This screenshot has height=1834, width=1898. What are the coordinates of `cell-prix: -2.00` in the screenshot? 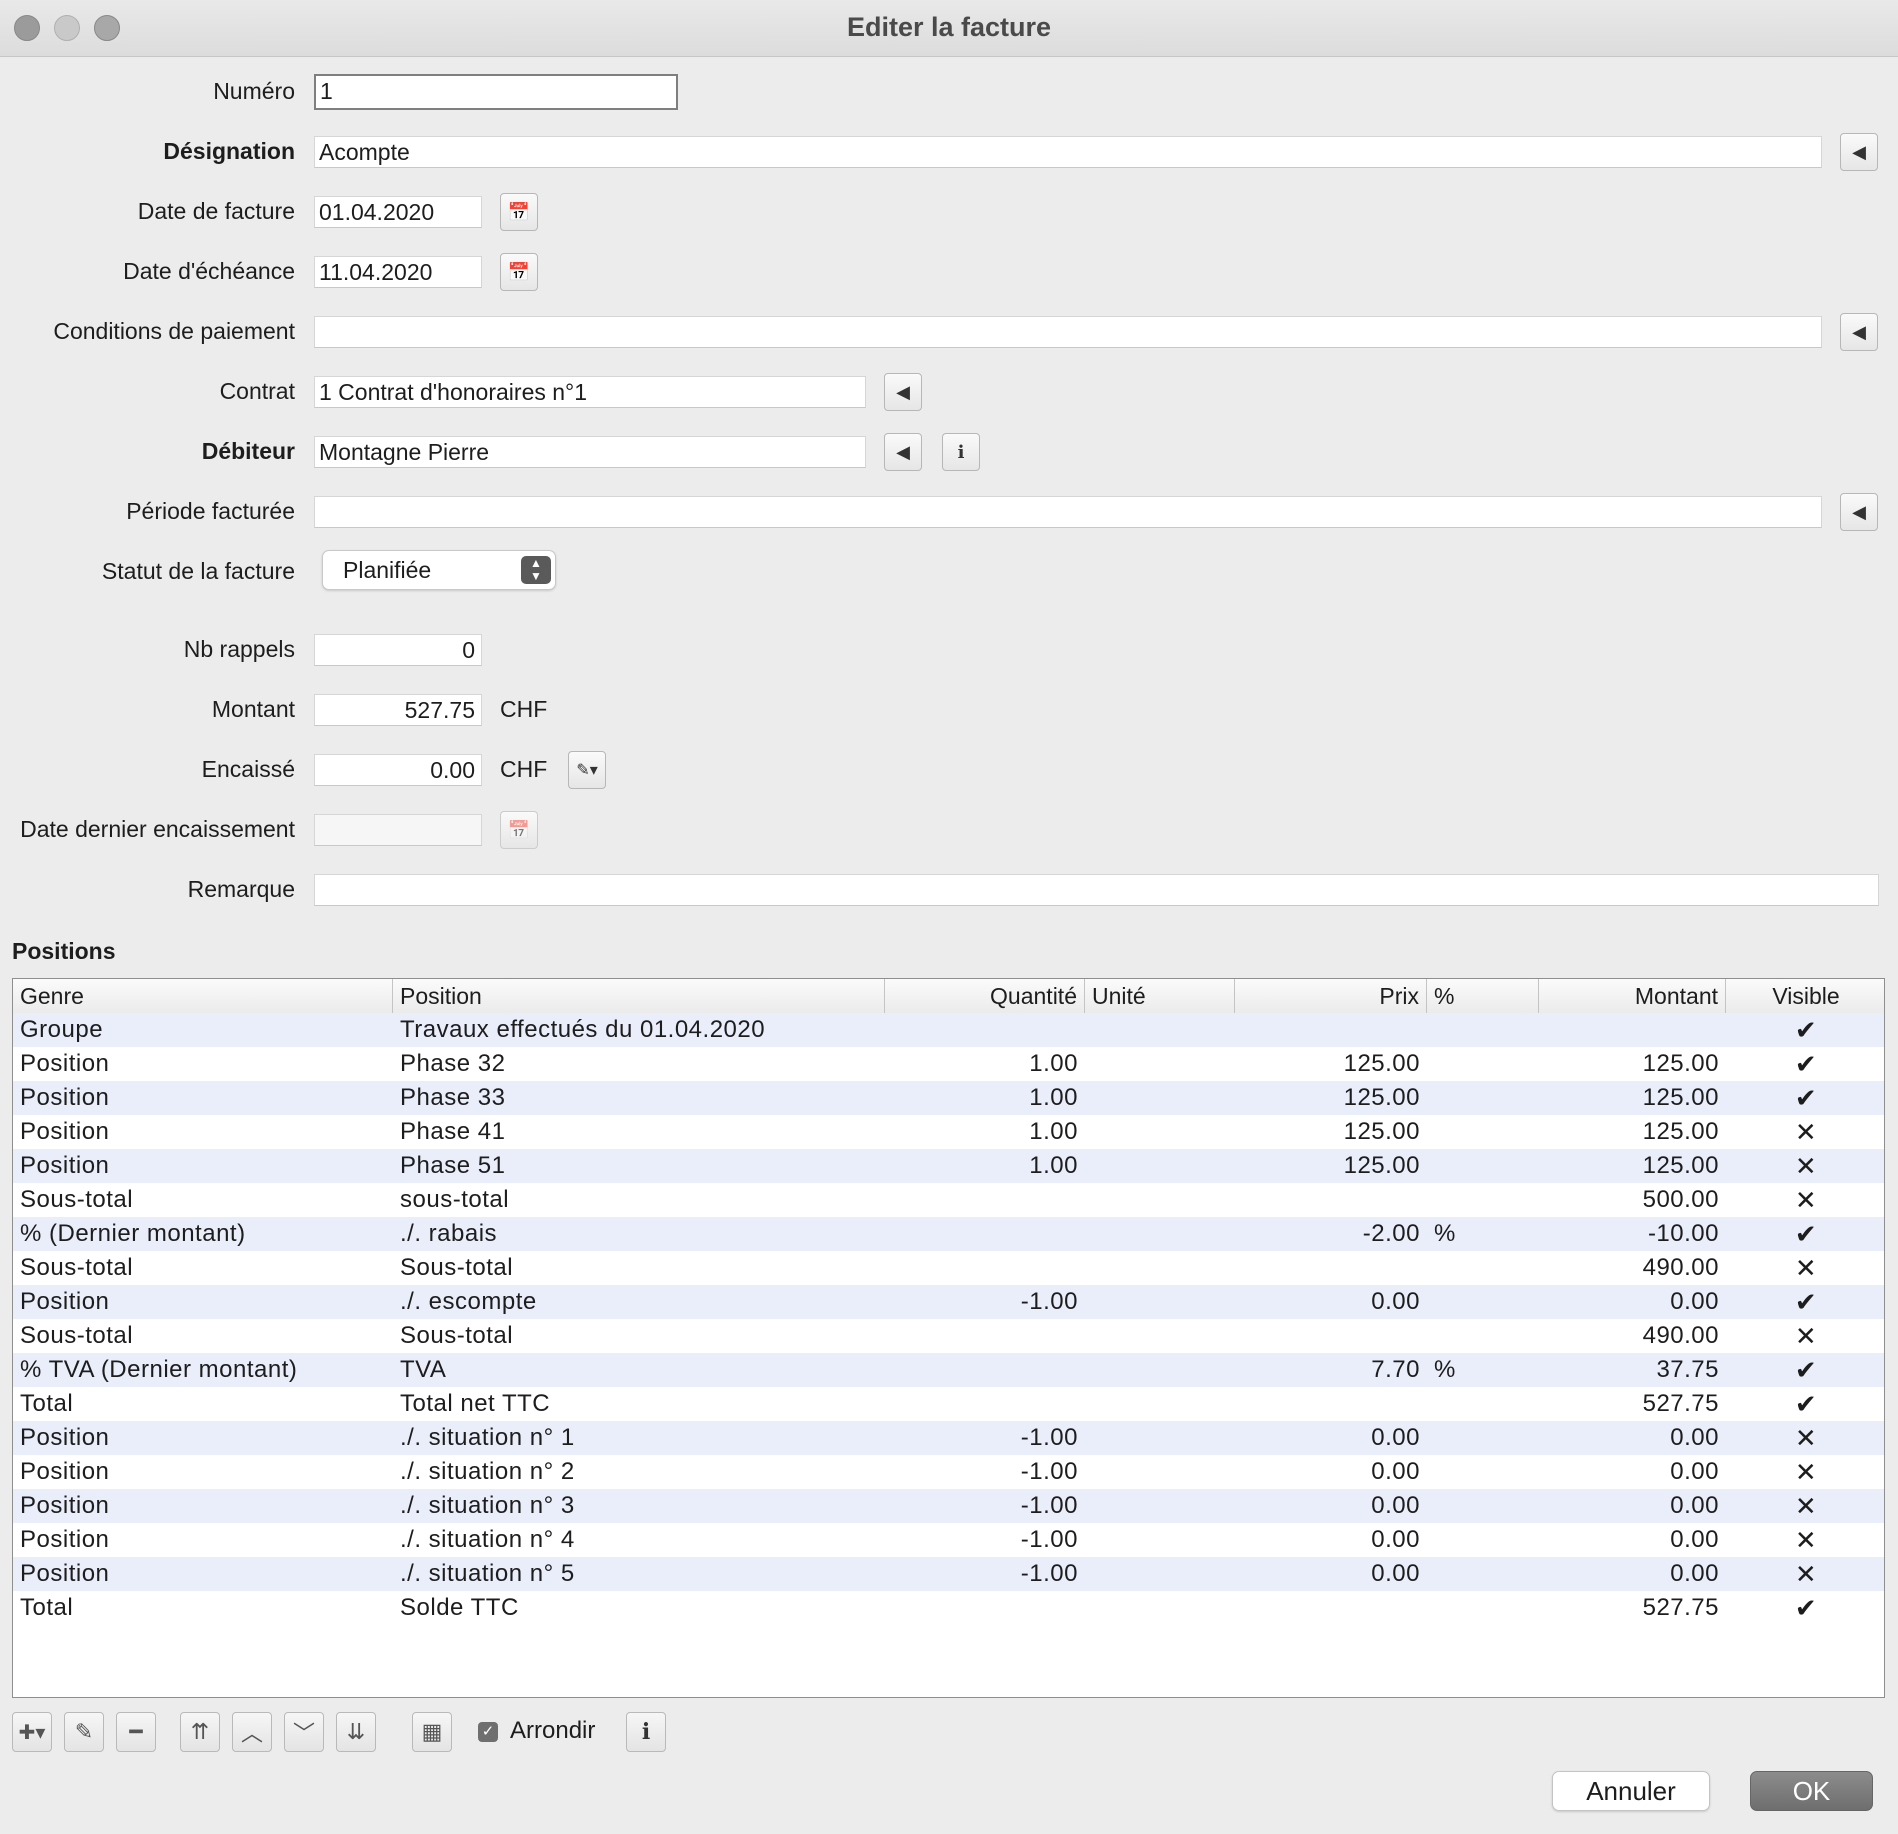 It's located at (1391, 1233).